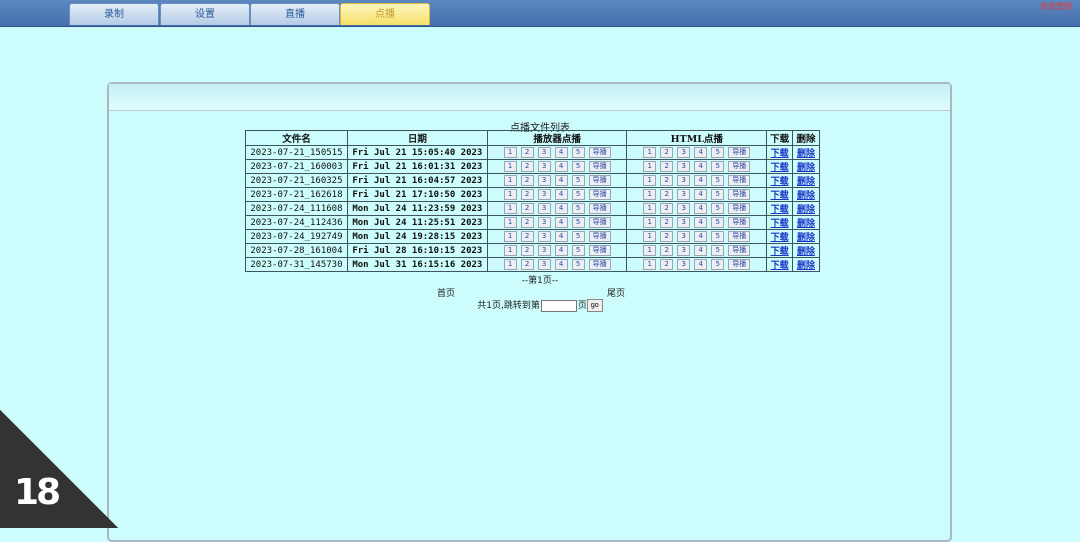 This screenshot has width=1080, height=542. What do you see at coordinates (1056, 6) in the screenshot?
I see `system-manage-link: 系统管理` at bounding box center [1056, 6].